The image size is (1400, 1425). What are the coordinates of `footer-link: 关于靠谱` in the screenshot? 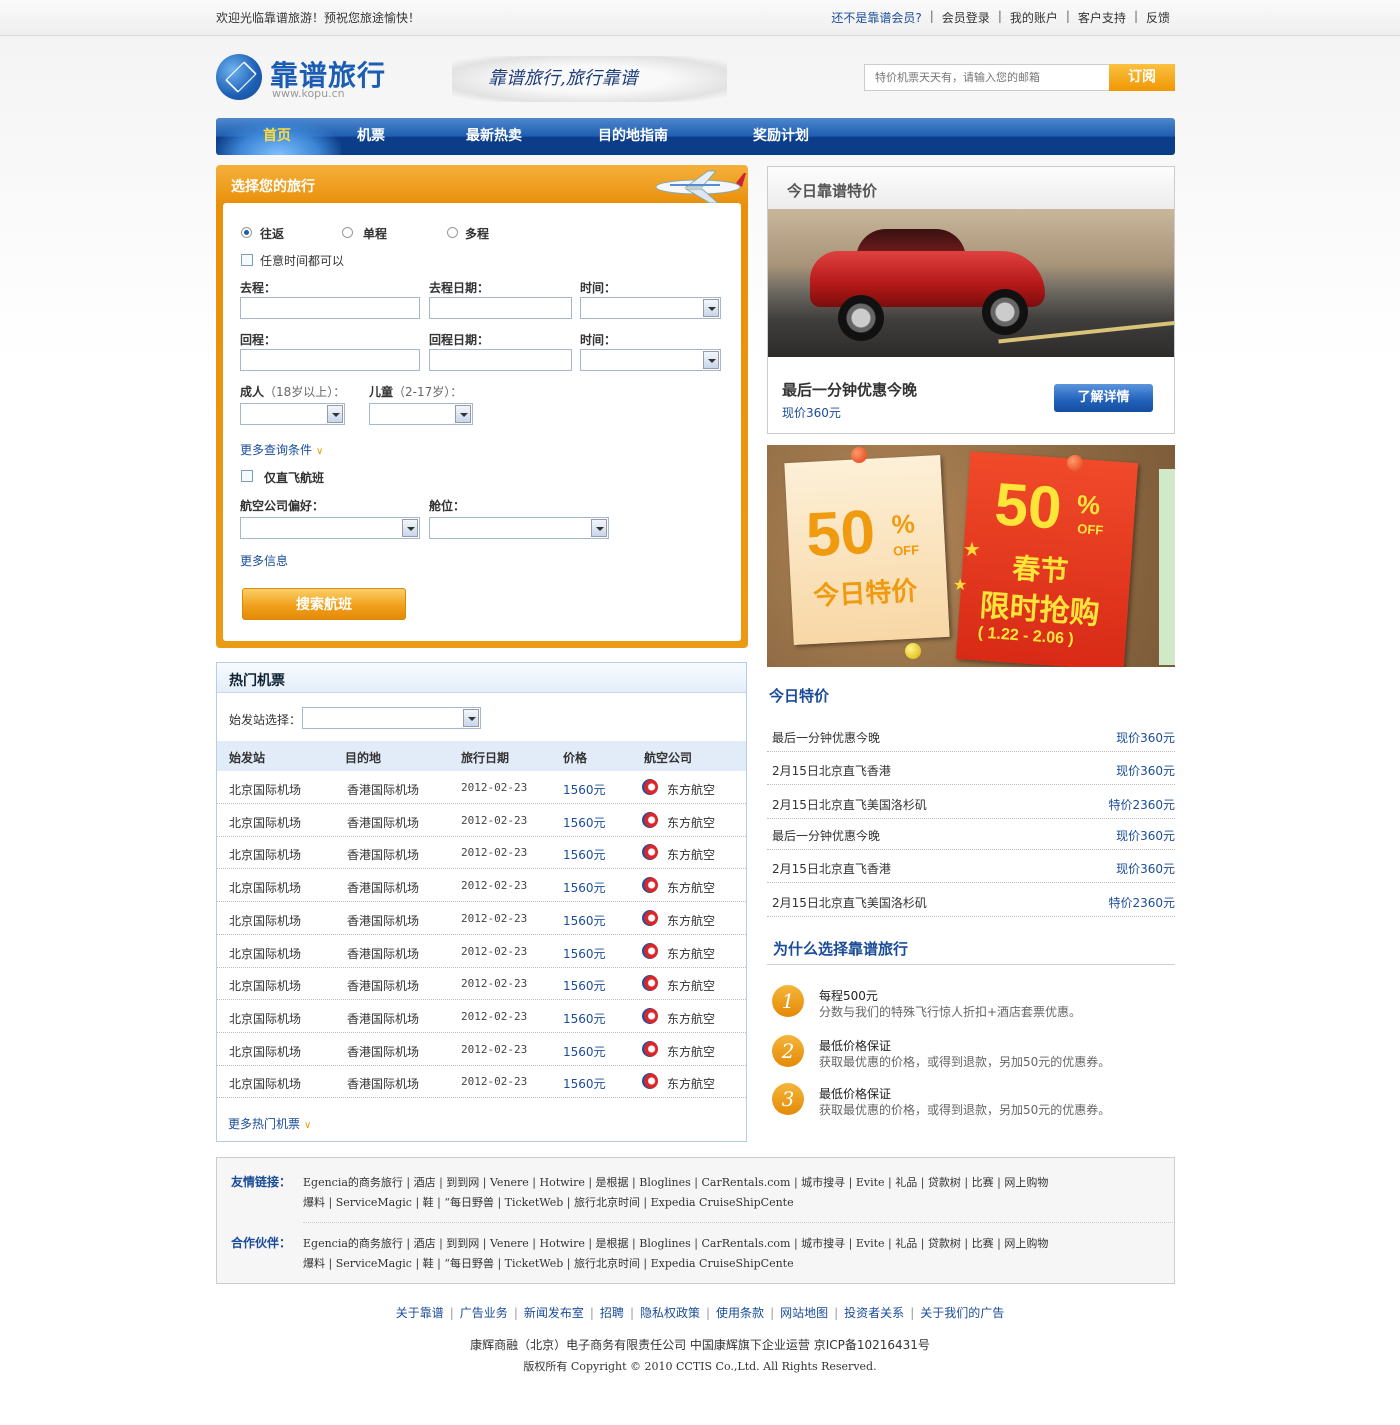 It's located at (420, 1313).